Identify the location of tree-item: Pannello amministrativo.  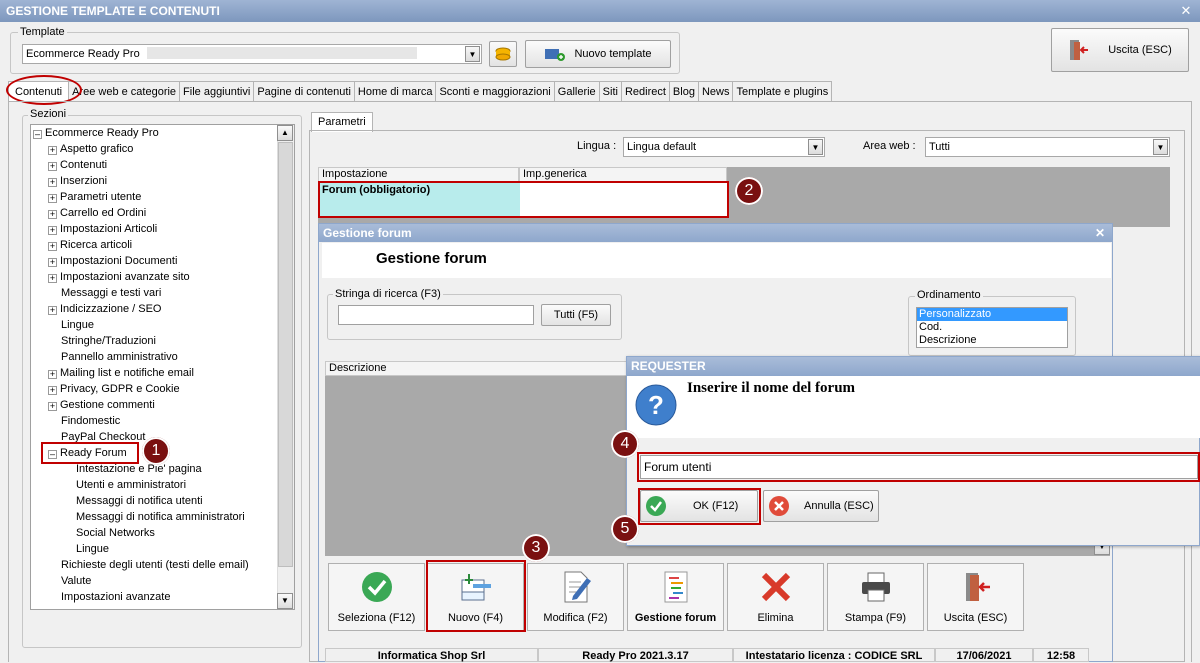
(119, 357).